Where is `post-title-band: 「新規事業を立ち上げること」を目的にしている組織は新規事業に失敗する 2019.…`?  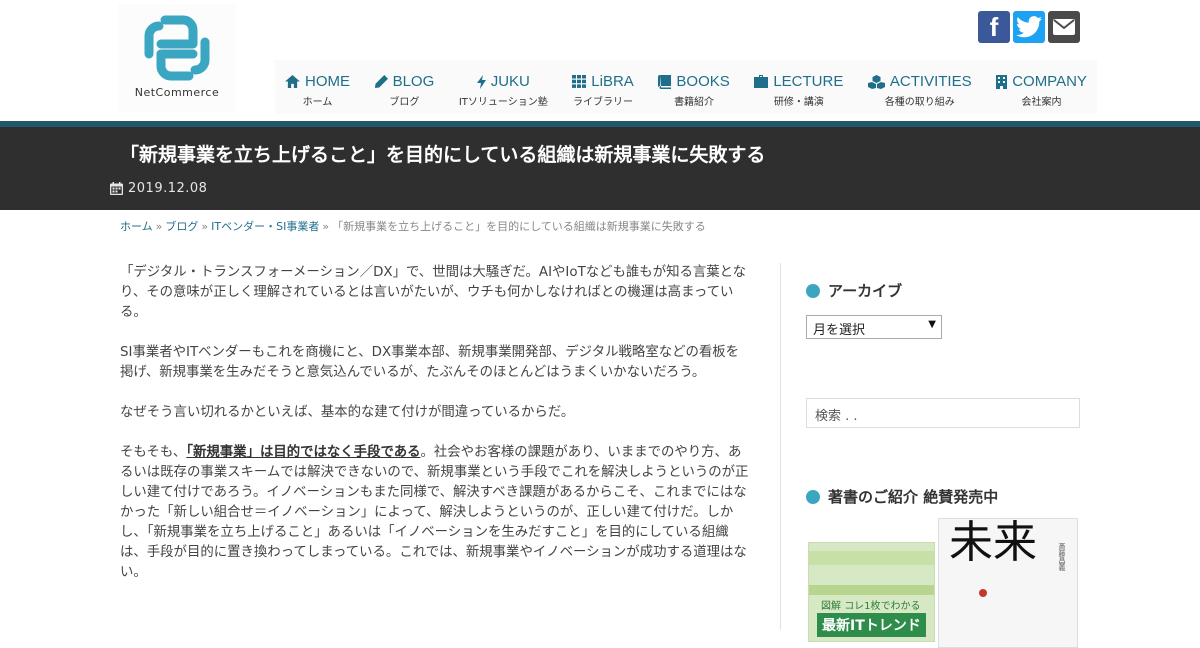
post-title-band: 「新規事業を立ち上げること」を目的にしている組織は新規事業に失敗する 2019.… is located at coordinates (600, 168).